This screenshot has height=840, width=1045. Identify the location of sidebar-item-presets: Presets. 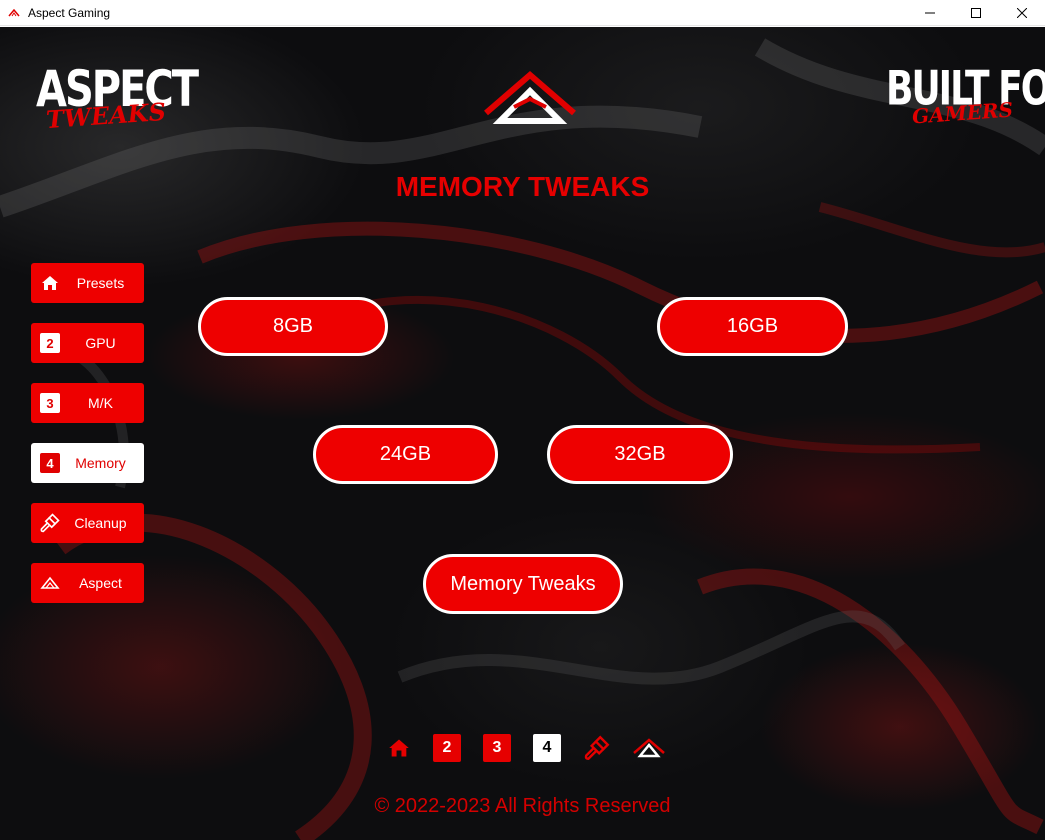
(87, 283).